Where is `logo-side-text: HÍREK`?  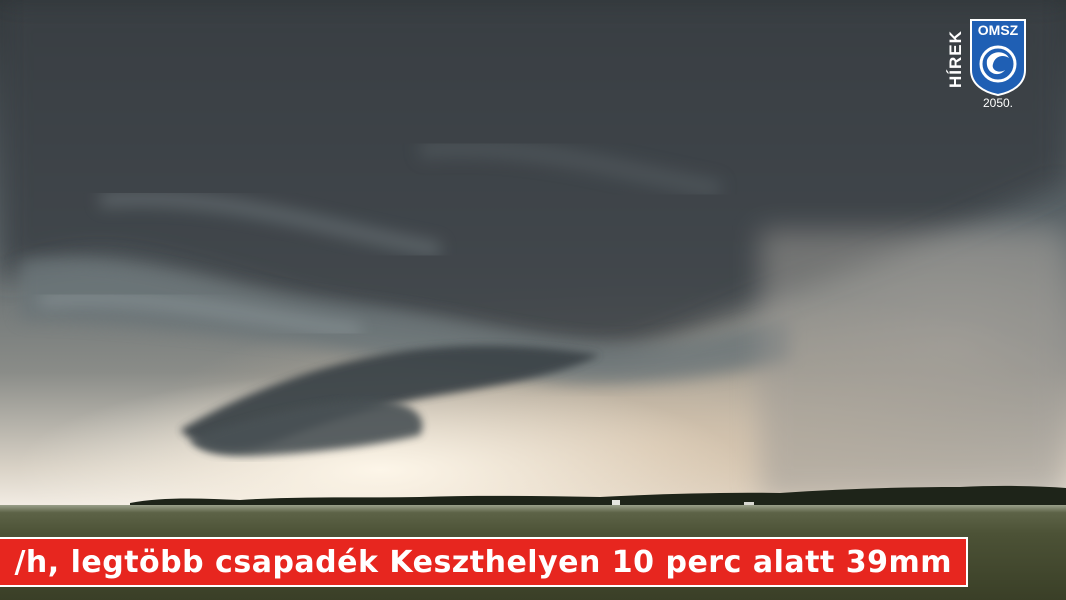
logo-side-text: HÍREK is located at coordinates (955, 59).